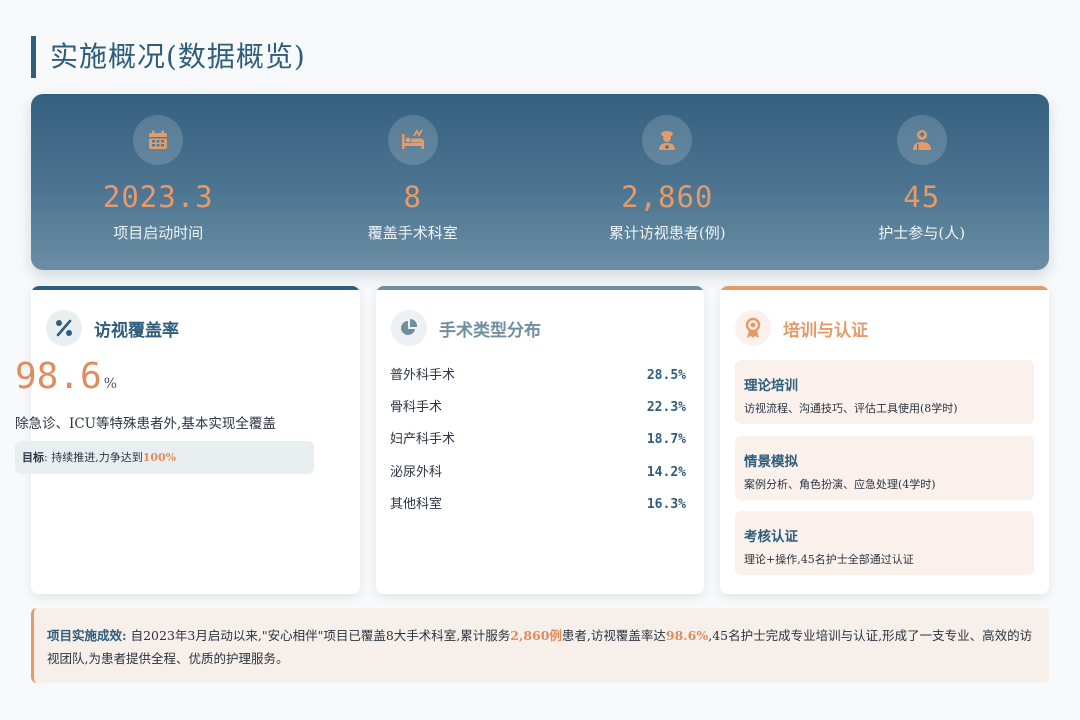 The height and width of the screenshot is (720, 1080). Describe the element at coordinates (884, 468) in the screenshot. I see `training-item: 情景模拟 案例分析、角色扮演、应急处理(4学时)` at that location.